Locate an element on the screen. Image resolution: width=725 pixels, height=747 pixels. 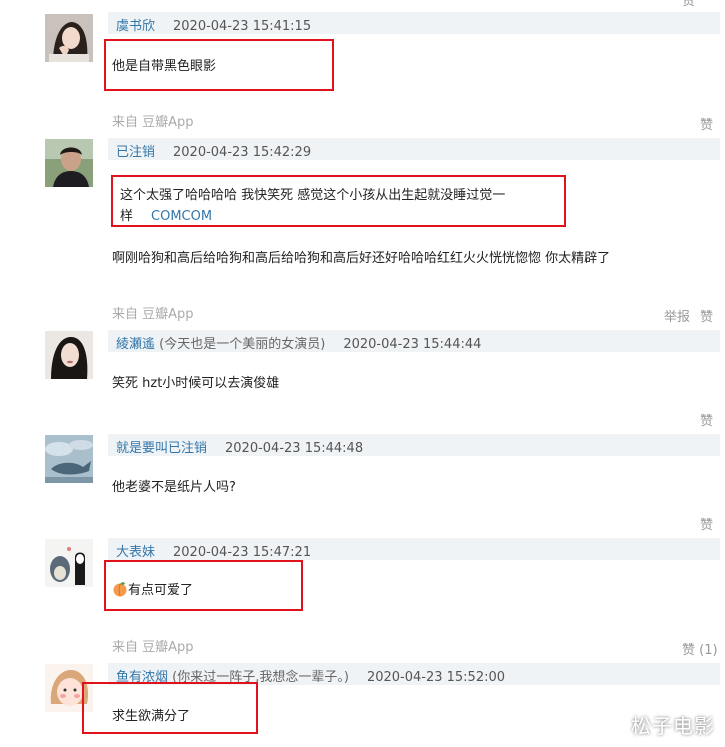
username-link: 大表妹 is located at coordinates (135, 552).